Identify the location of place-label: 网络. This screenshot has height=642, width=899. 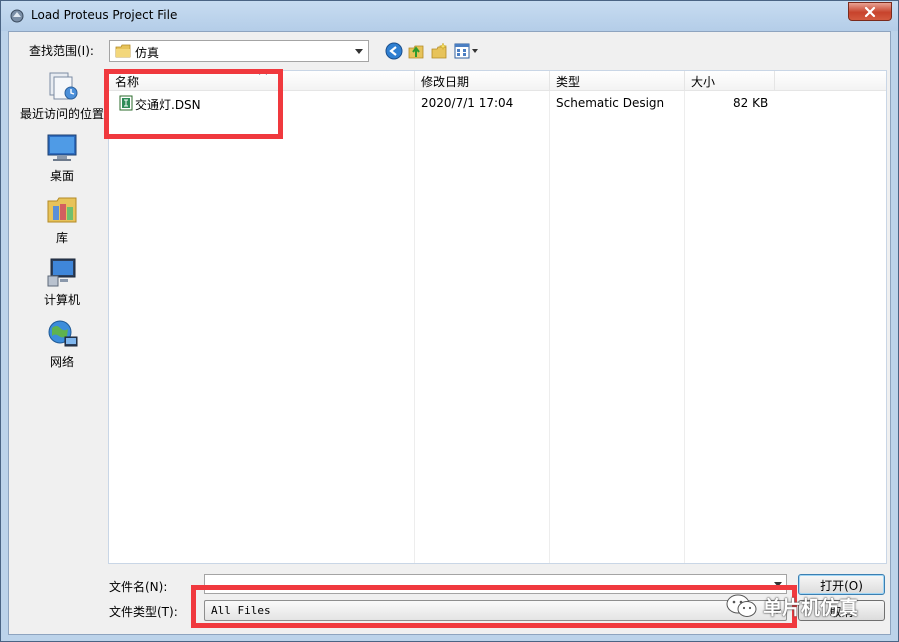
(61, 362).